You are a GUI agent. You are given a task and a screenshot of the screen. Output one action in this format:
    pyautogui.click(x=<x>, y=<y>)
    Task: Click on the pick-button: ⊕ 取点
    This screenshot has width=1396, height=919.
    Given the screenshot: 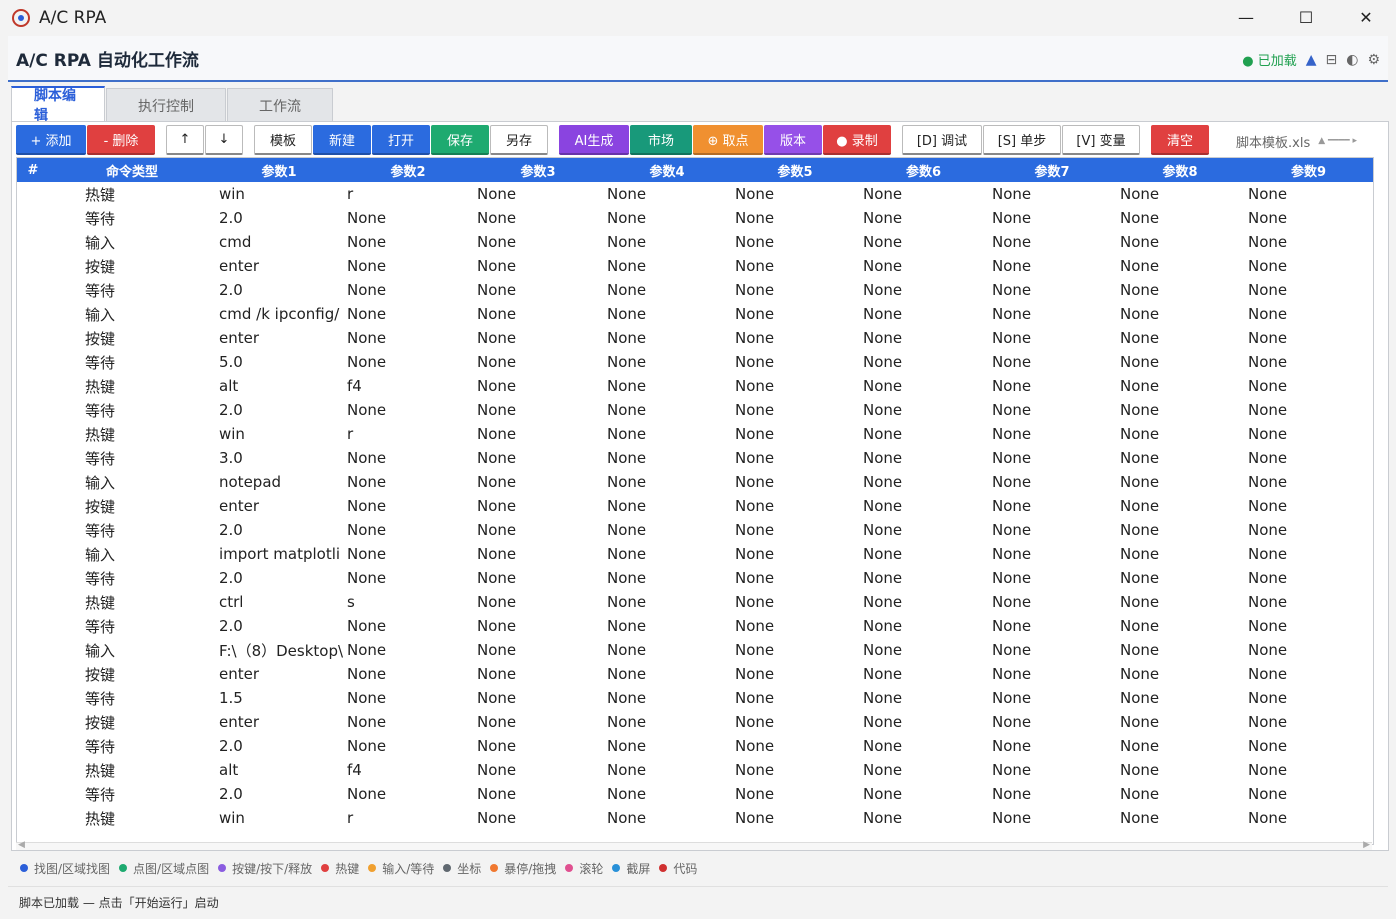 What is the action you would take?
    pyautogui.click(x=728, y=140)
    